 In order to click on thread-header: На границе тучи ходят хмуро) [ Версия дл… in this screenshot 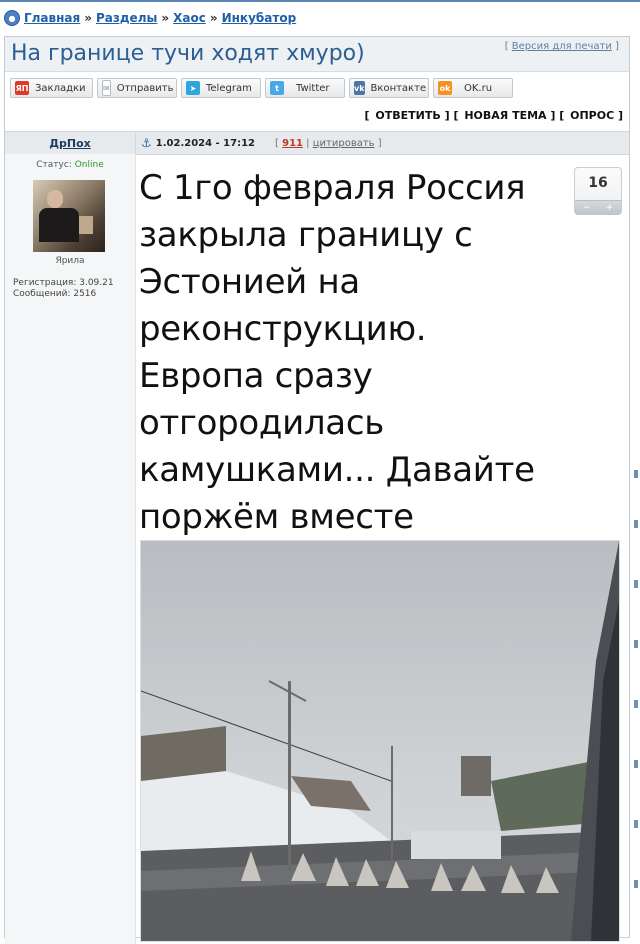, I will do `click(317, 54)`.